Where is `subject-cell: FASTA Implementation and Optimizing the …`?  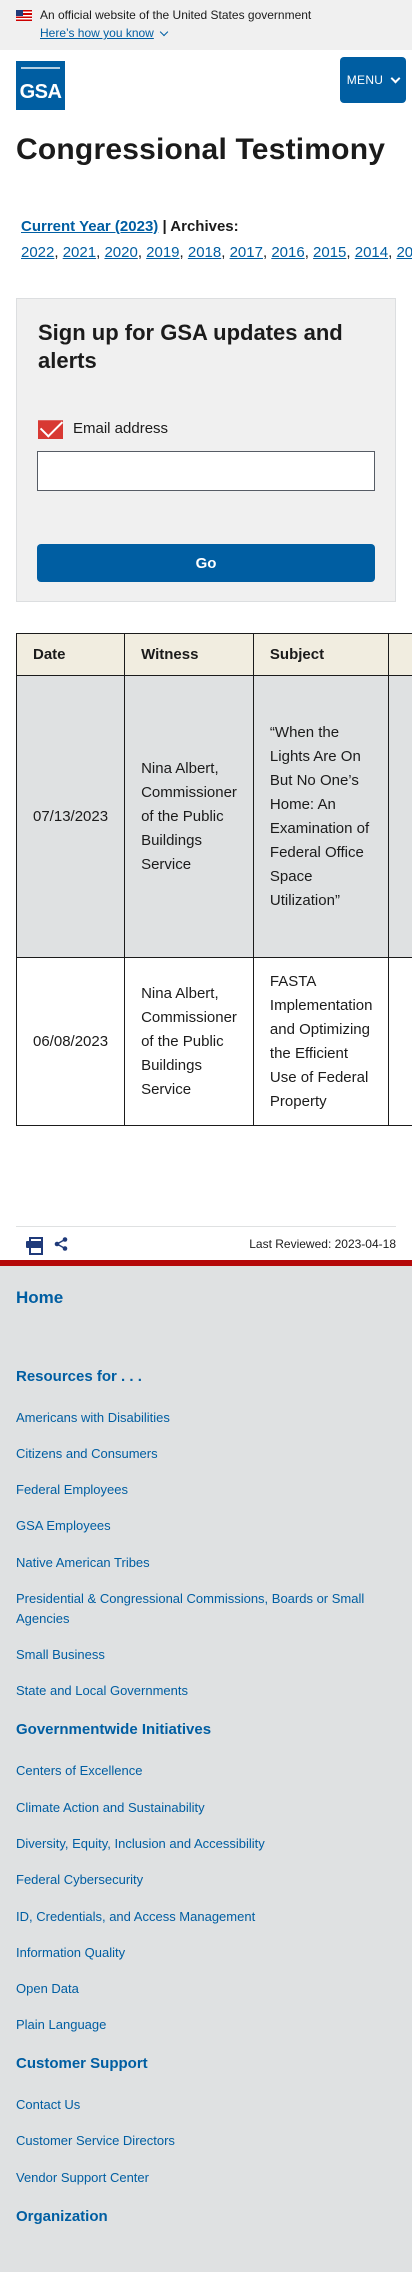 subject-cell: FASTA Implementation and Optimizing the … is located at coordinates (321, 1041).